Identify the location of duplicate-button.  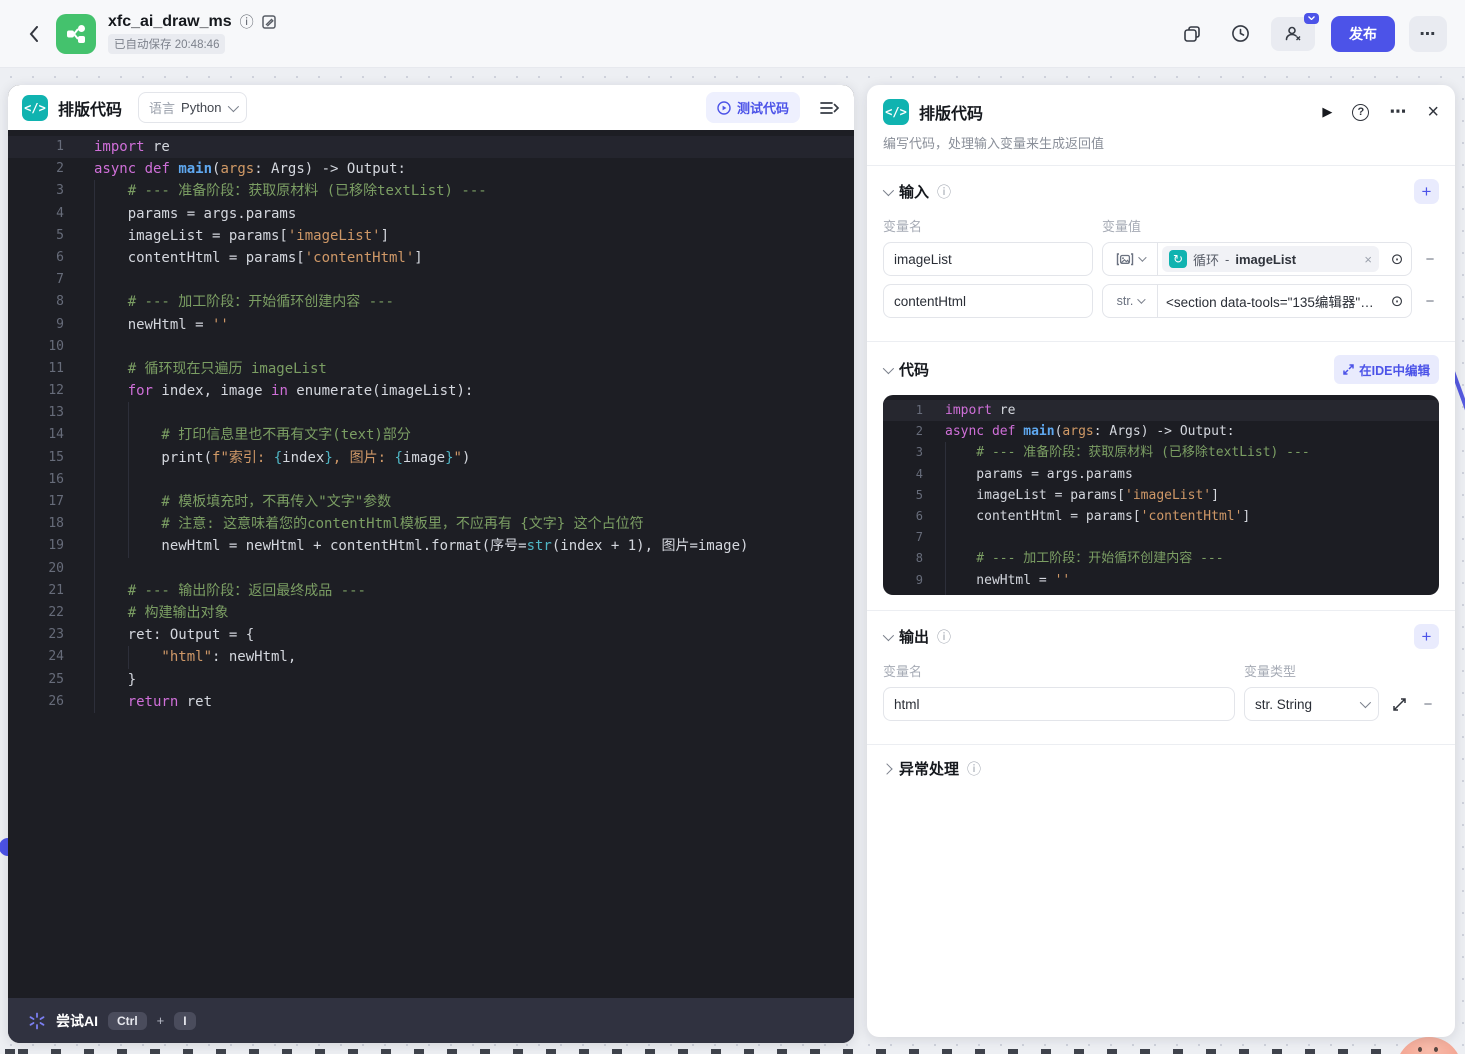
(1192, 34).